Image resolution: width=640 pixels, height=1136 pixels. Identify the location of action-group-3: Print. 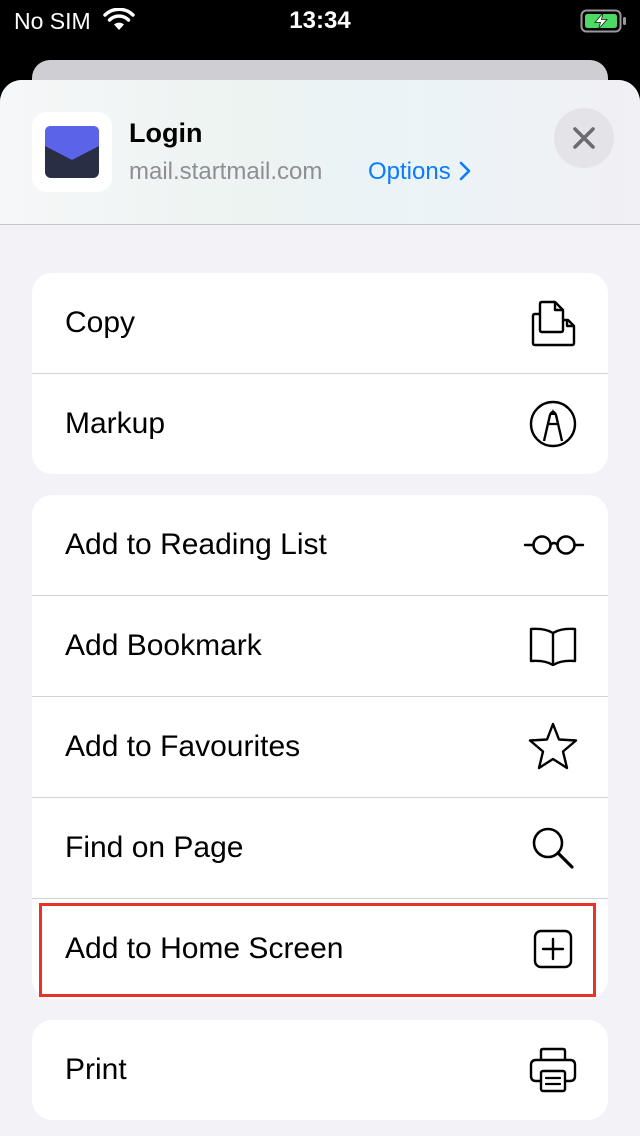
(320, 1070).